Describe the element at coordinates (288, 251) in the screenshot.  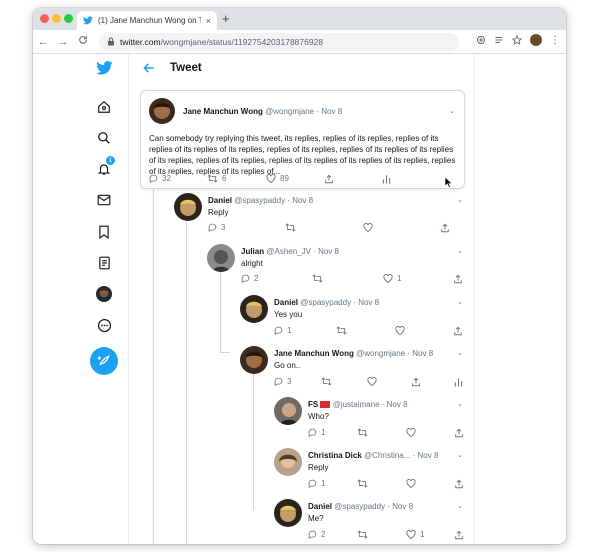
I see `author-handle: @Ashen_JV` at that location.